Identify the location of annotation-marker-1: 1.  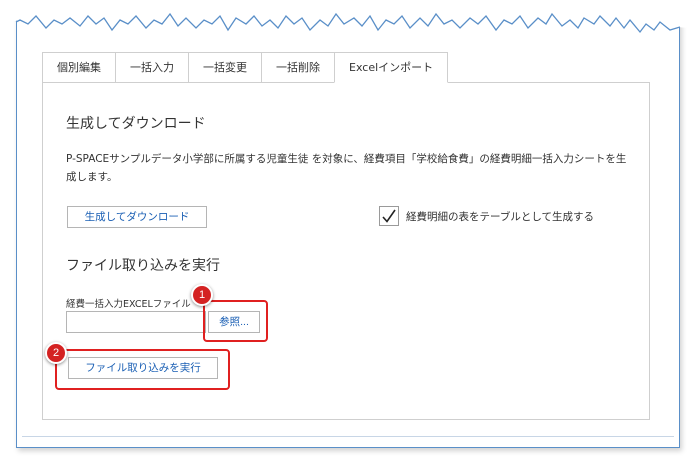
(202, 295).